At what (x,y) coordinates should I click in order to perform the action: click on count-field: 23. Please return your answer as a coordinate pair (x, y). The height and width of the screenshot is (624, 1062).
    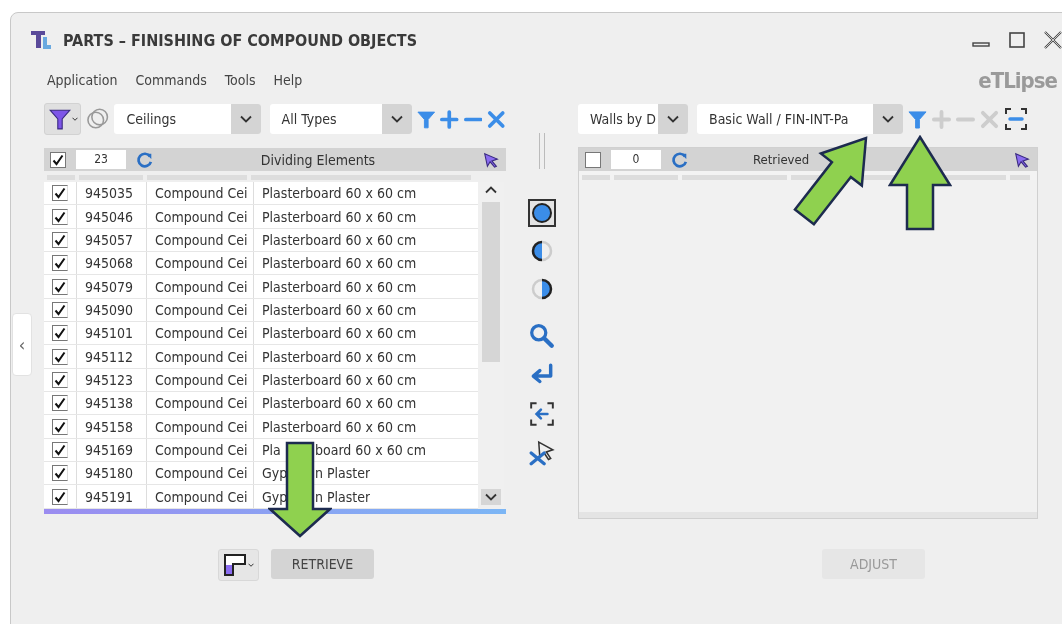
    Looking at the image, I should click on (101, 159).